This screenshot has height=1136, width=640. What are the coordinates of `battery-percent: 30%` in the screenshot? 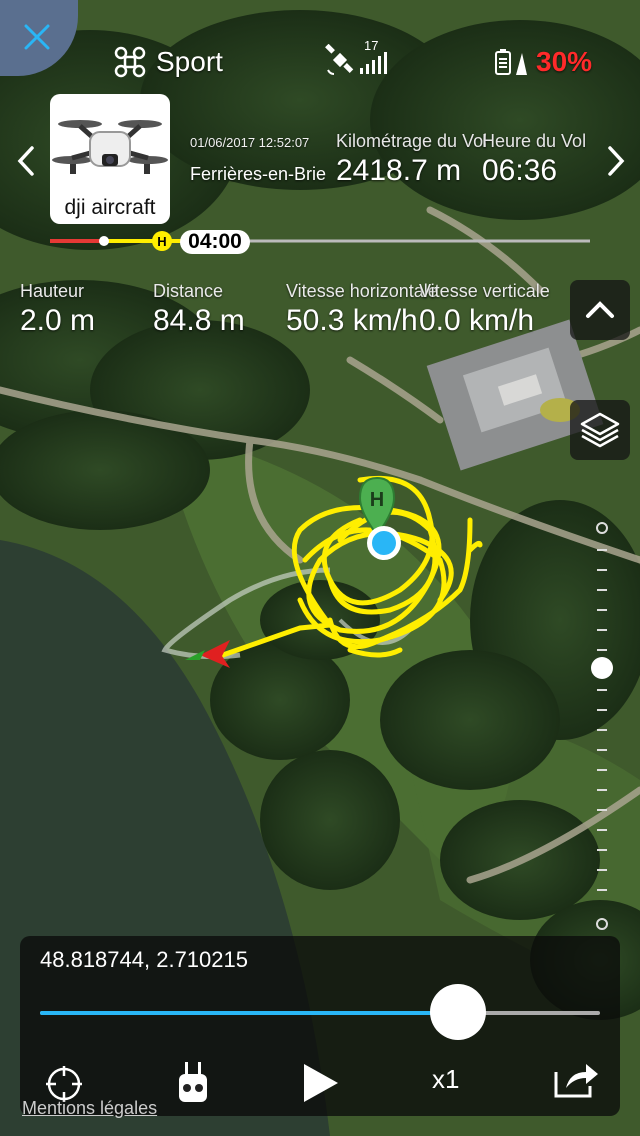 It's located at (564, 61).